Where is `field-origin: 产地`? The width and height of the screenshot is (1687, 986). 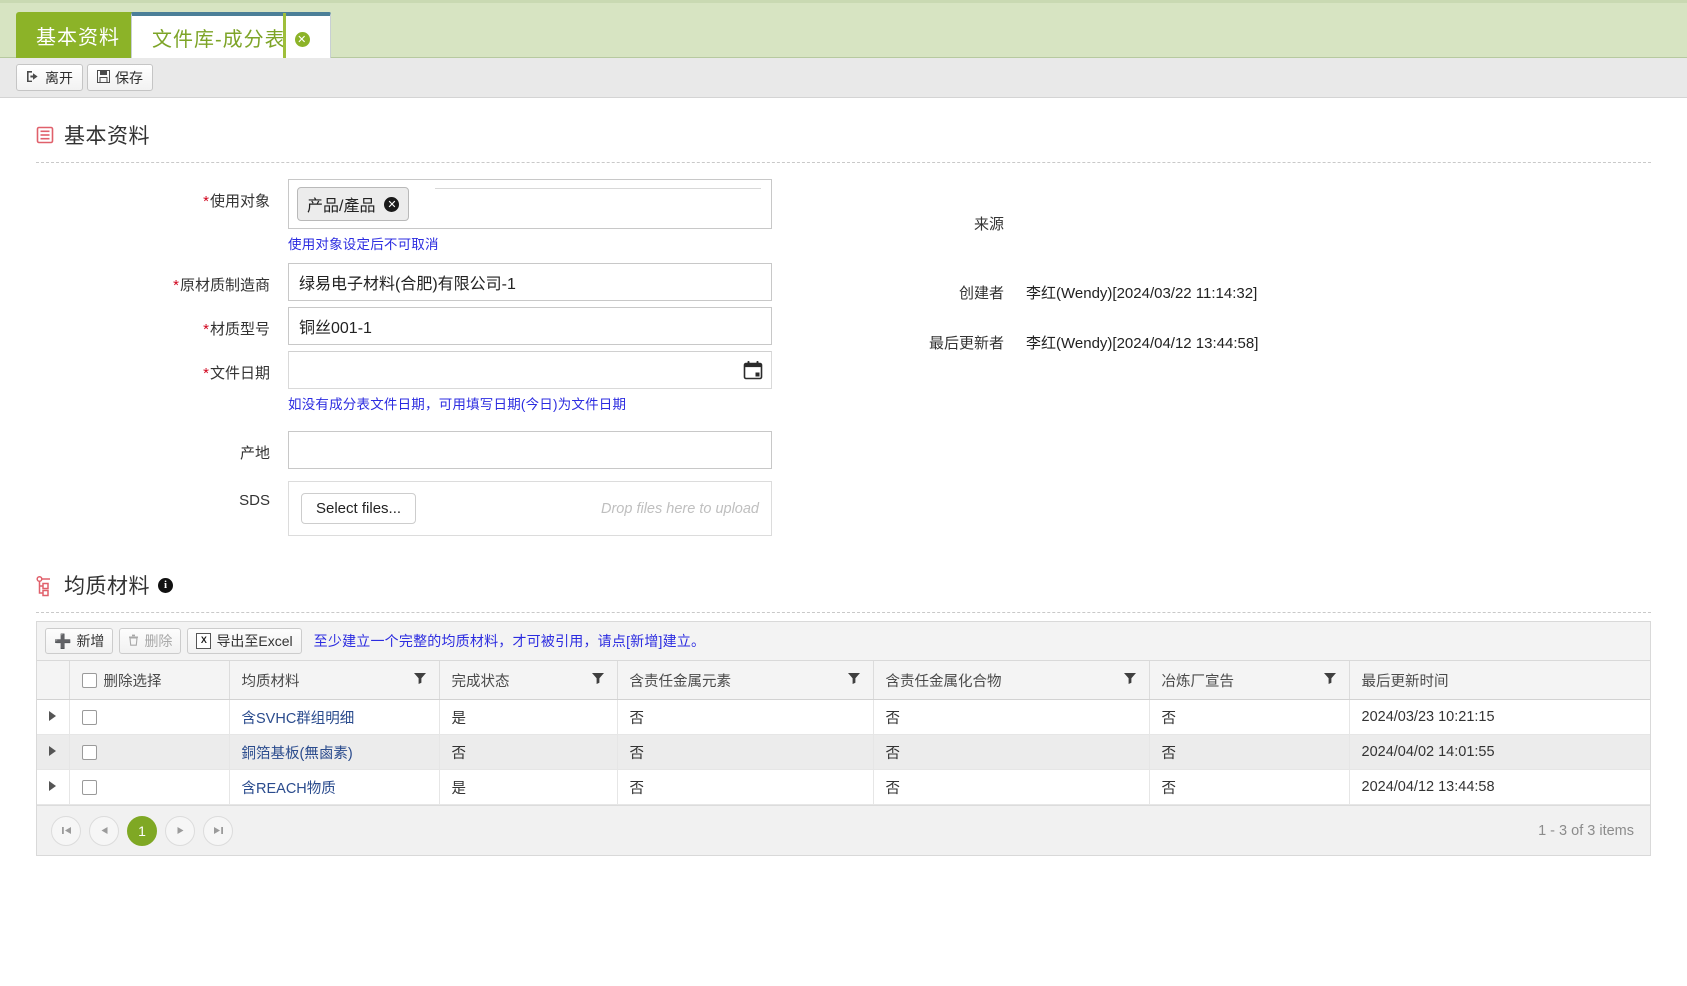
field-origin: 产地 is located at coordinates (843, 450).